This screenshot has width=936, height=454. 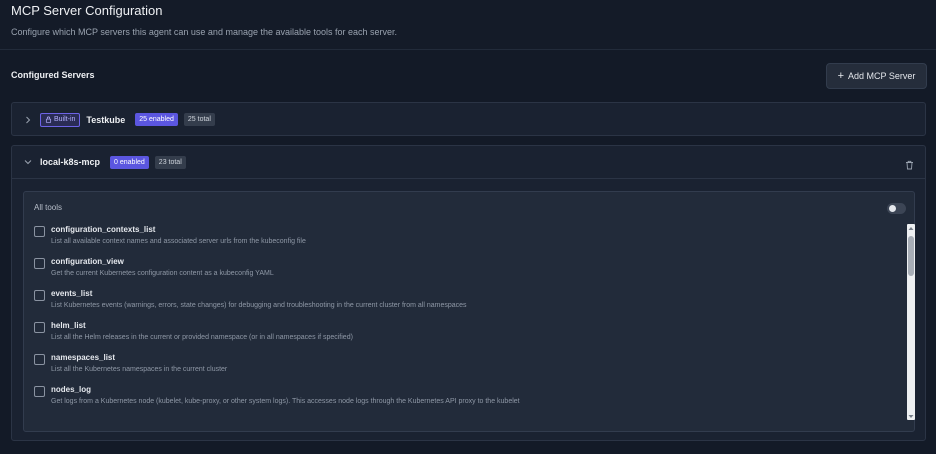 I want to click on server-header-testkube: Built-in Testkube 25 enabled 25 total, so click(x=468, y=119).